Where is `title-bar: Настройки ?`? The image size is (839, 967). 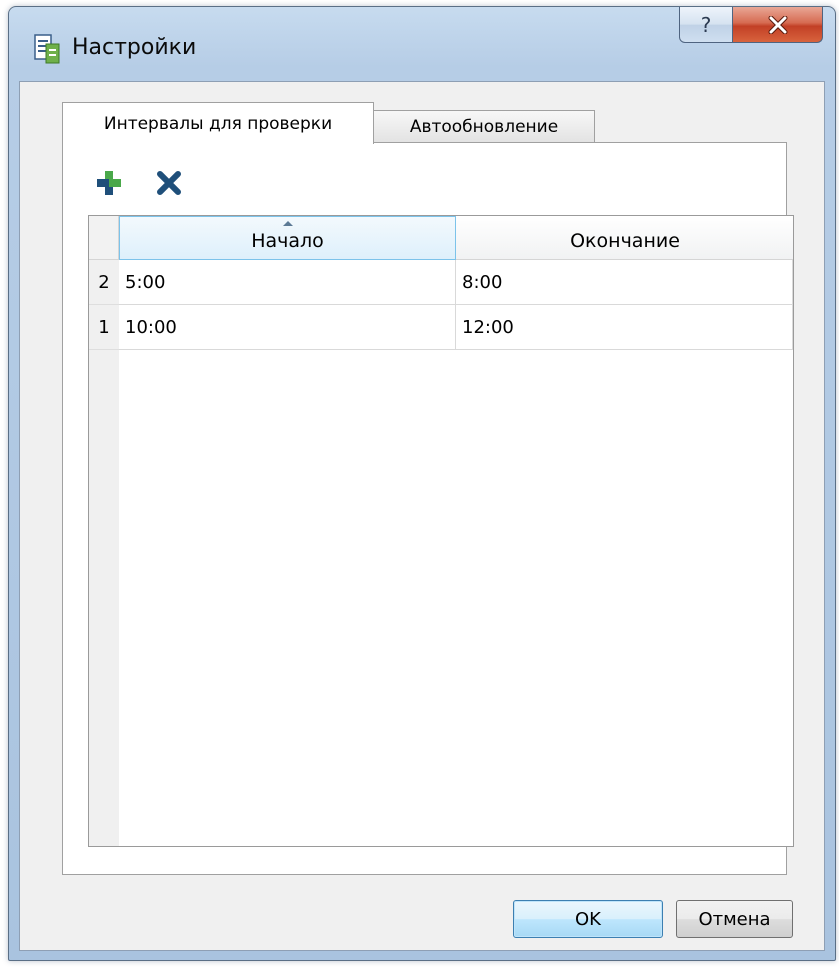 title-bar: Настройки ? is located at coordinates (422, 44).